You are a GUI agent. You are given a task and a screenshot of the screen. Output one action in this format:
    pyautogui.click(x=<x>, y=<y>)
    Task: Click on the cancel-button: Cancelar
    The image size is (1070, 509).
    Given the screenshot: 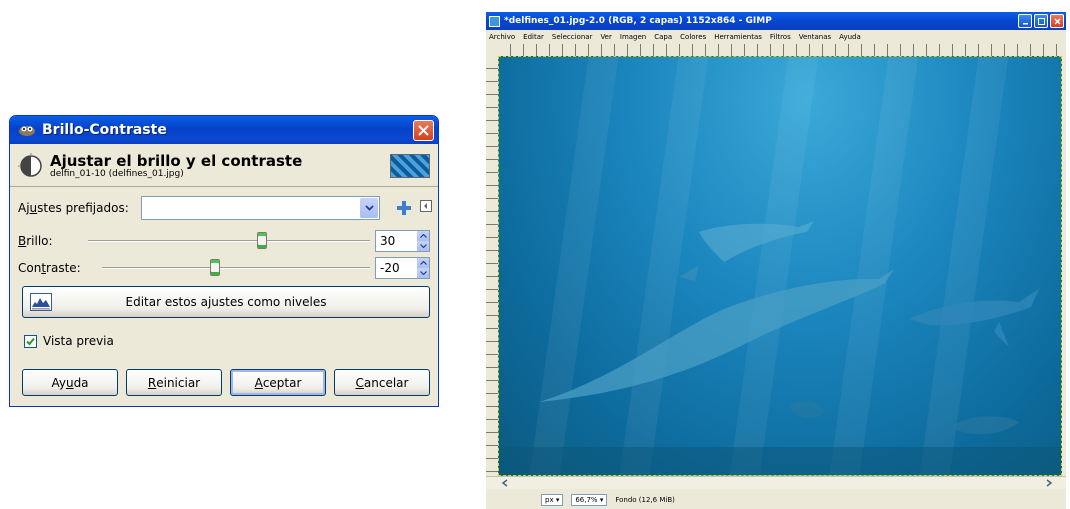 What is the action you would take?
    pyautogui.click(x=382, y=382)
    